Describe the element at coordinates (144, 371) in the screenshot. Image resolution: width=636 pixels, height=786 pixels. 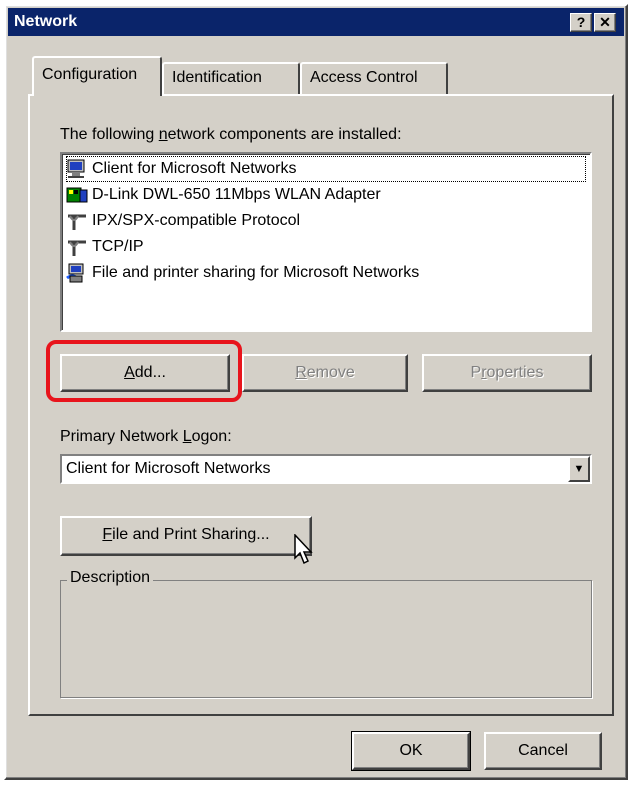
I see `add-highlight-annotation` at that location.